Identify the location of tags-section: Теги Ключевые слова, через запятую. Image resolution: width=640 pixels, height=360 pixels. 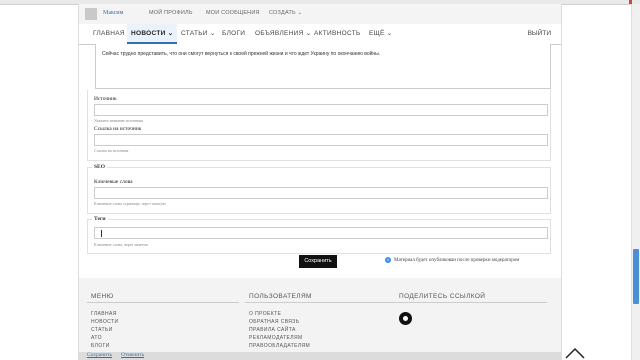
(319, 235).